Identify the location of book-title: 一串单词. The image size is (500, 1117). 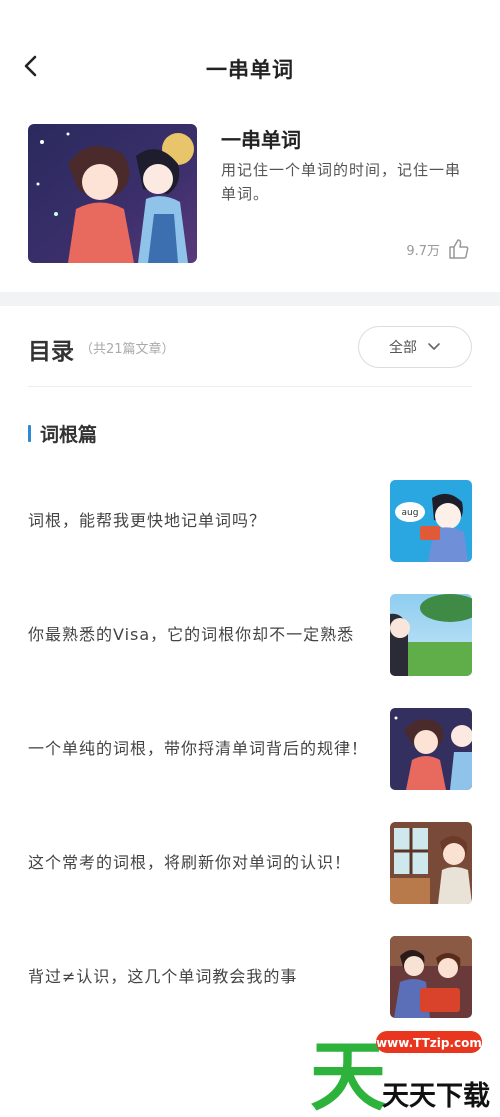
(261, 140).